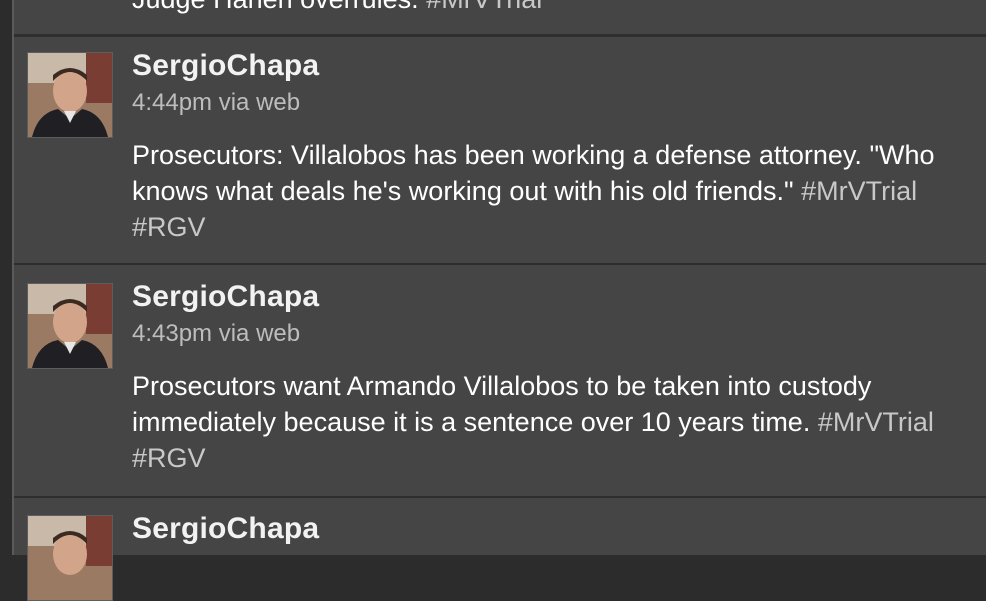 The width and height of the screenshot is (986, 601). What do you see at coordinates (500, 17) in the screenshot?
I see `tweet-item: Judge Hanen overrules. #MrVTrial` at bounding box center [500, 17].